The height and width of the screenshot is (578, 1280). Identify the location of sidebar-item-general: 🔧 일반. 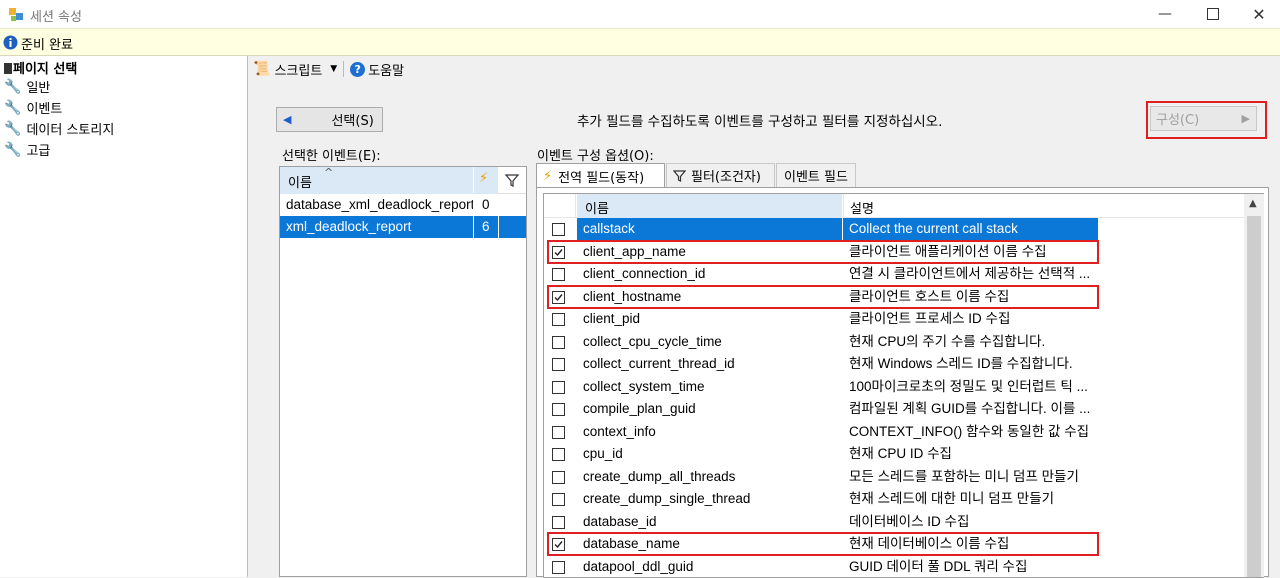
(27, 86).